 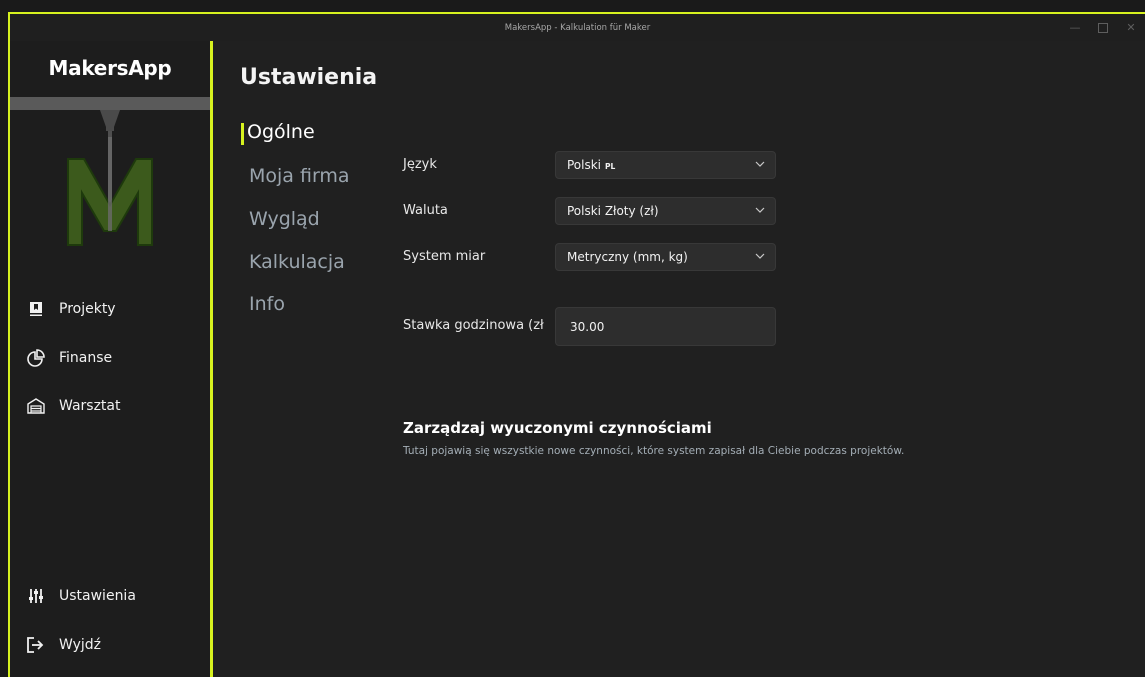 I want to click on tab-wyglad: Wygląd, so click(x=284, y=219).